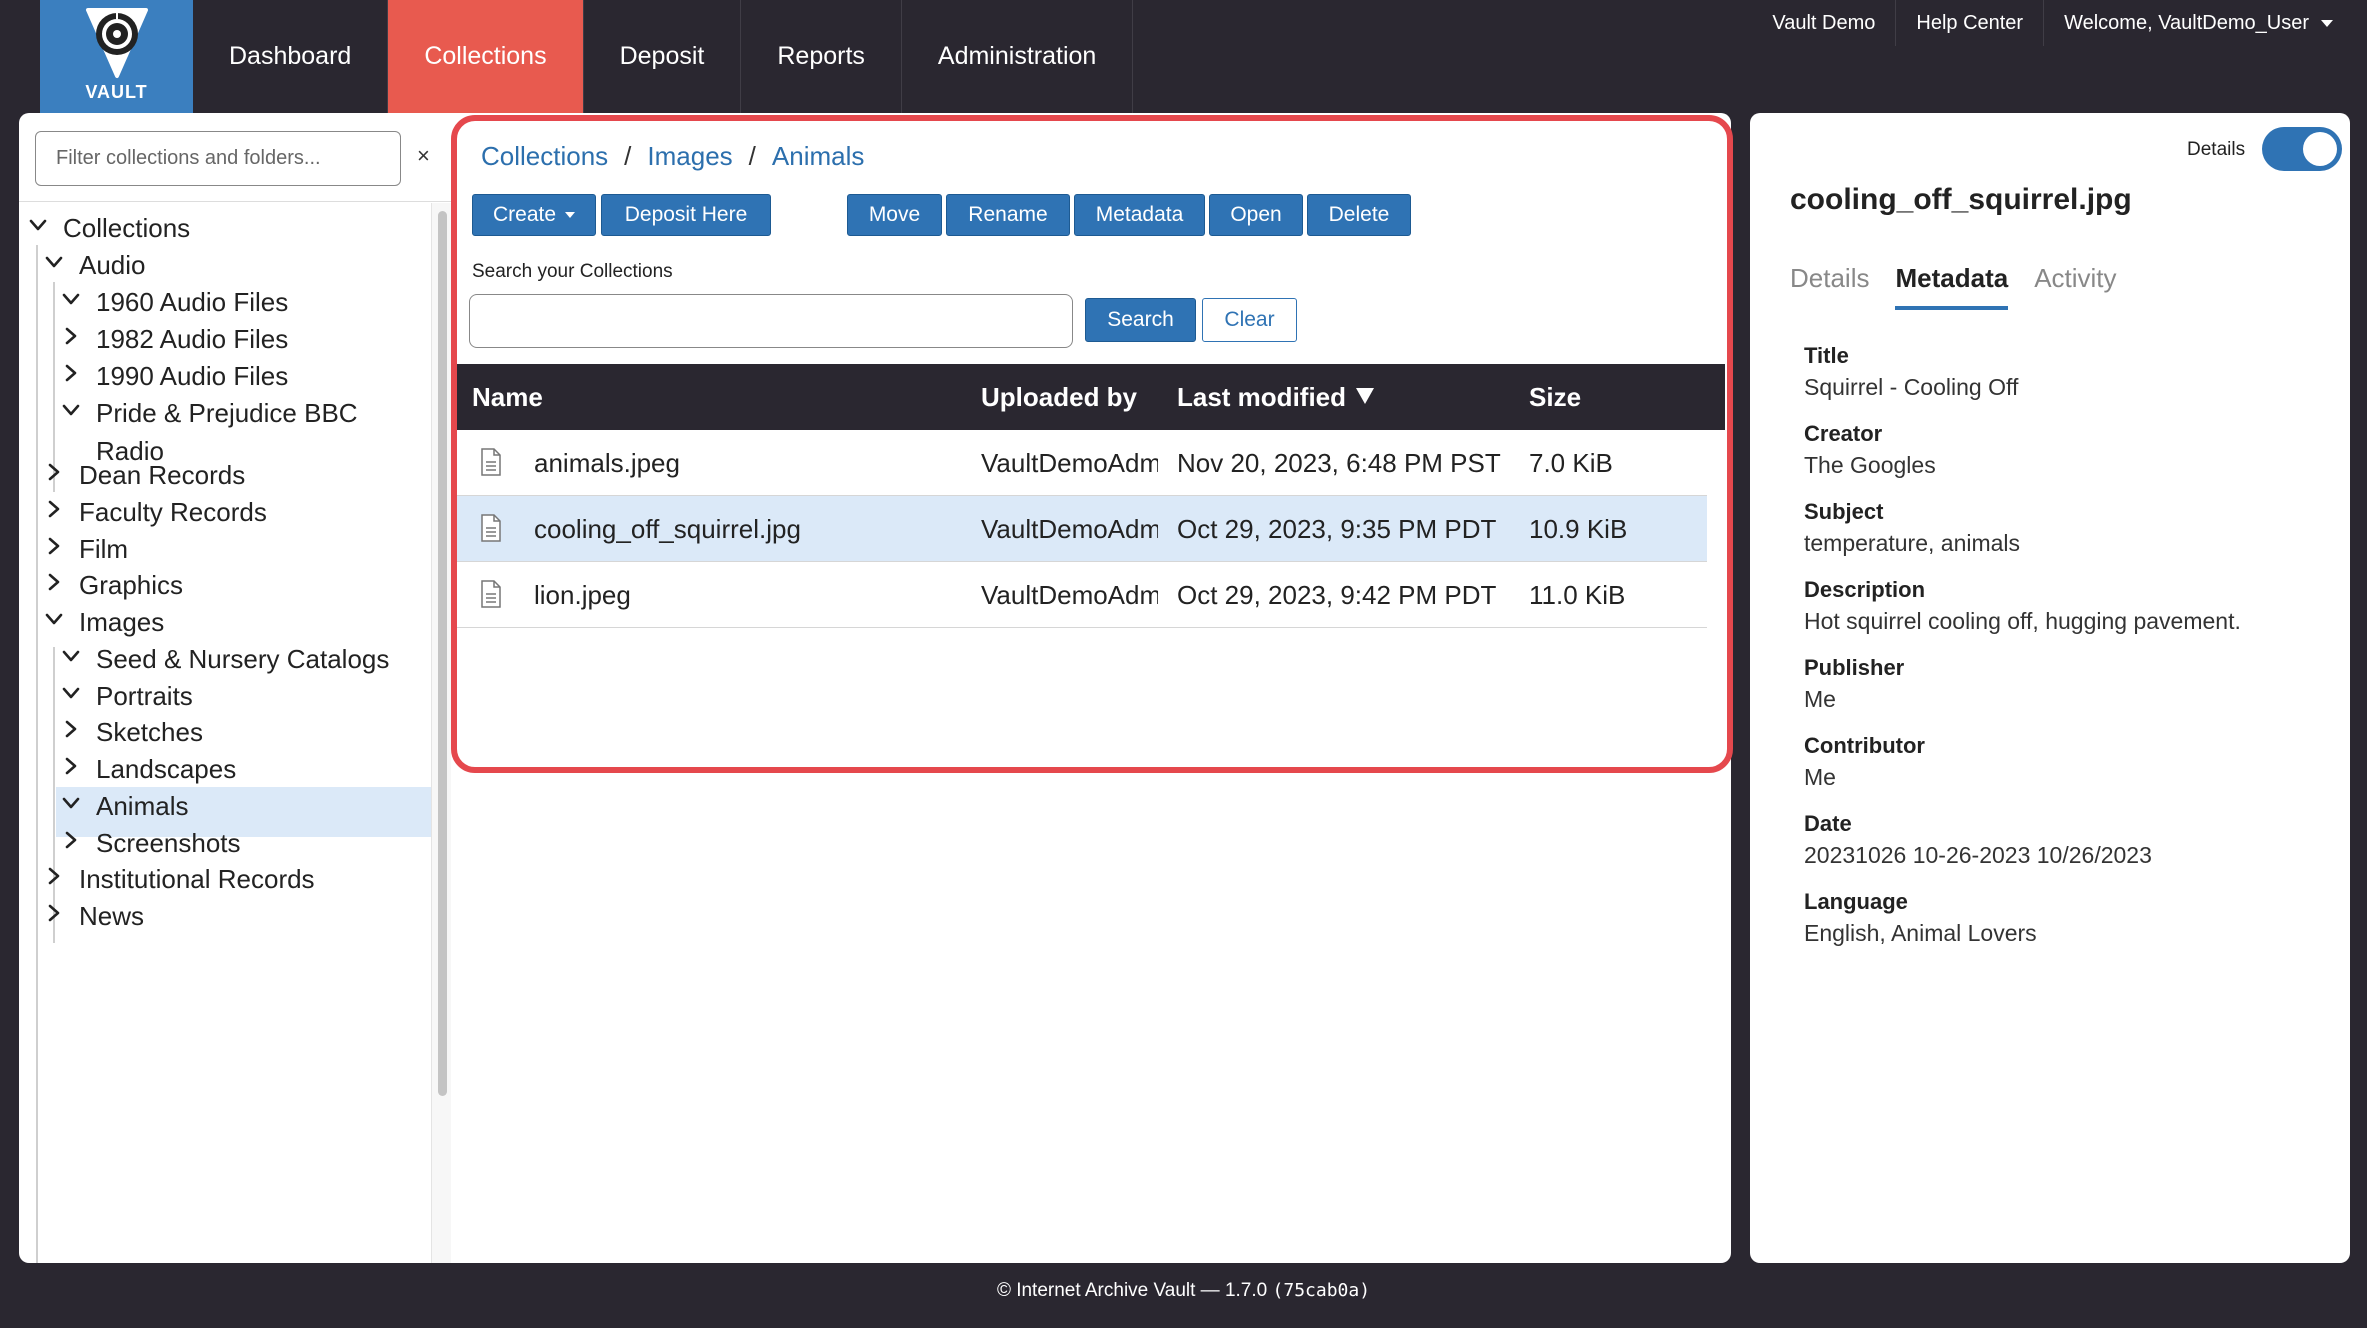  What do you see at coordinates (507, 397) in the screenshot?
I see `column-name: Name` at bounding box center [507, 397].